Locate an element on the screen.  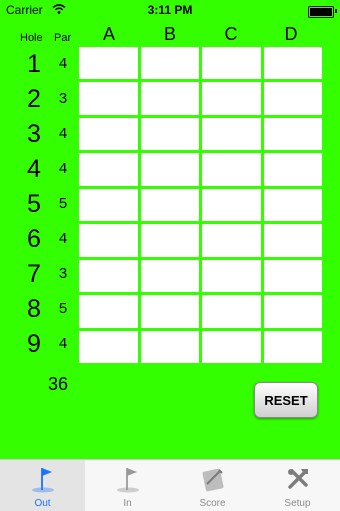
score-cell-h5-d is located at coordinates (292, 205).